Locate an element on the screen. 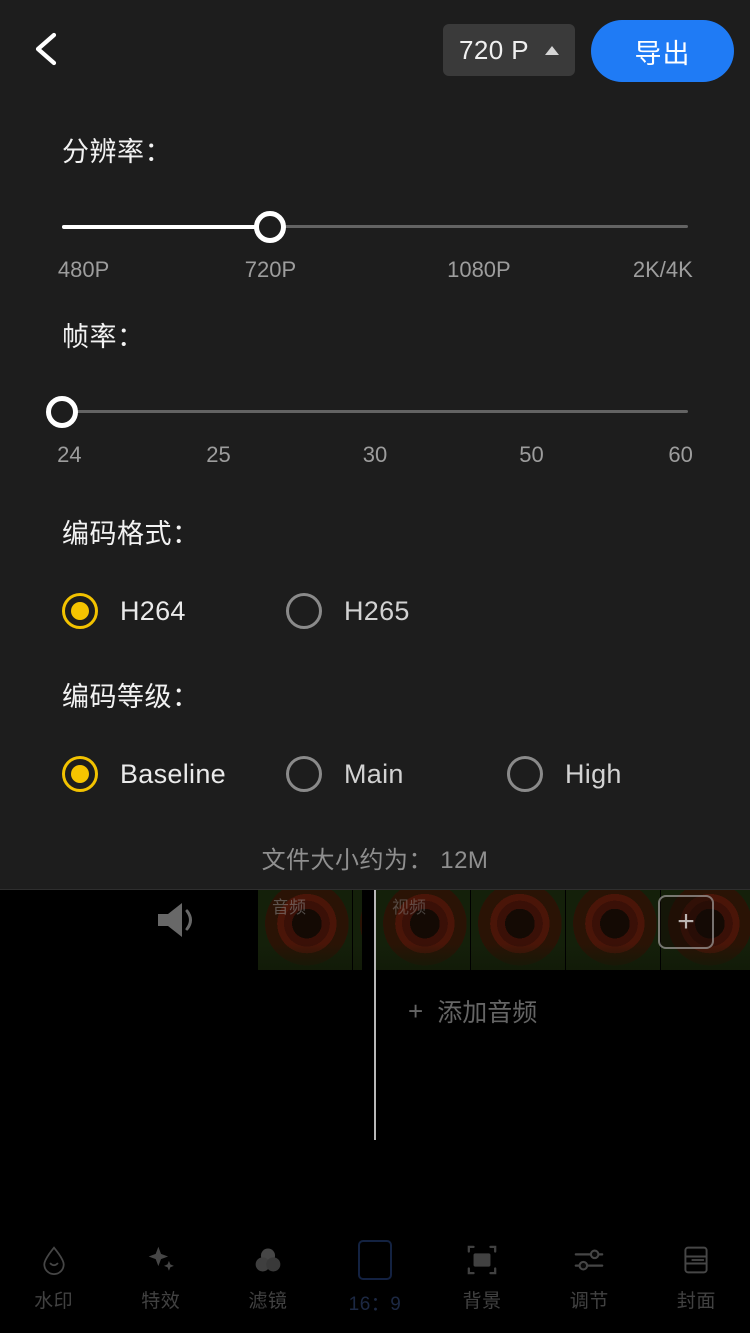 Image resolution: width=750 pixels, height=1333 pixels. sliders-icon is located at coordinates (589, 1260).